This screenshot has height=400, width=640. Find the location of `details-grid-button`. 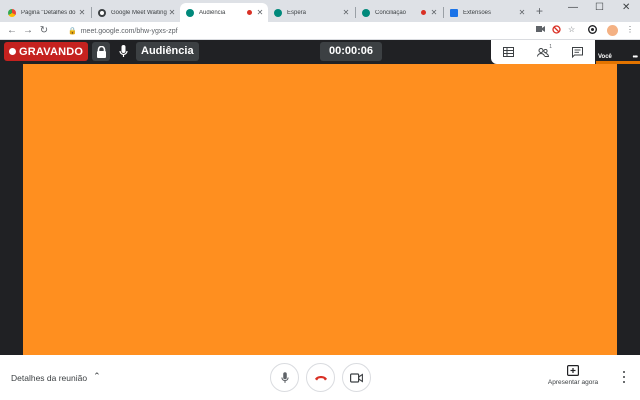

details-grid-button is located at coordinates (508, 52).